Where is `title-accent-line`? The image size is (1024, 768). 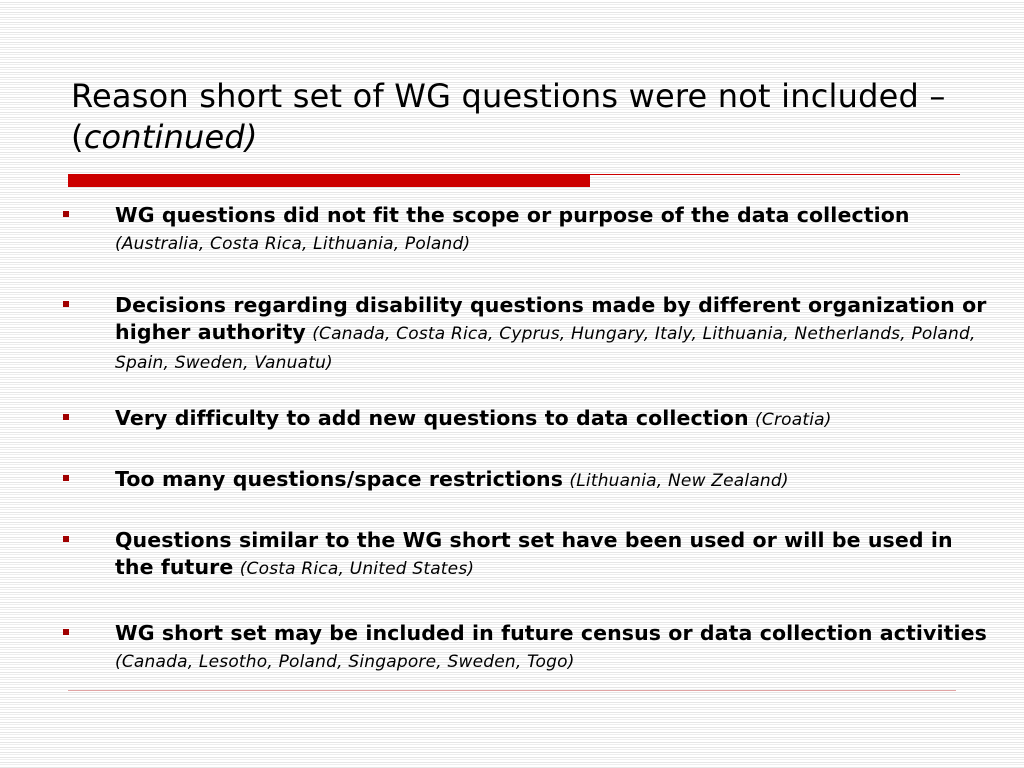
title-accent-line is located at coordinates (775, 174).